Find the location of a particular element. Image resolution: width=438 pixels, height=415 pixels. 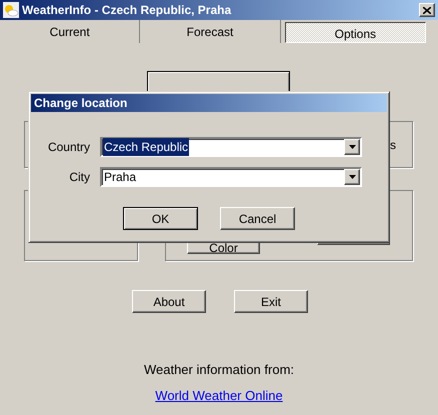

dialog-button: Cancel is located at coordinates (257, 218).